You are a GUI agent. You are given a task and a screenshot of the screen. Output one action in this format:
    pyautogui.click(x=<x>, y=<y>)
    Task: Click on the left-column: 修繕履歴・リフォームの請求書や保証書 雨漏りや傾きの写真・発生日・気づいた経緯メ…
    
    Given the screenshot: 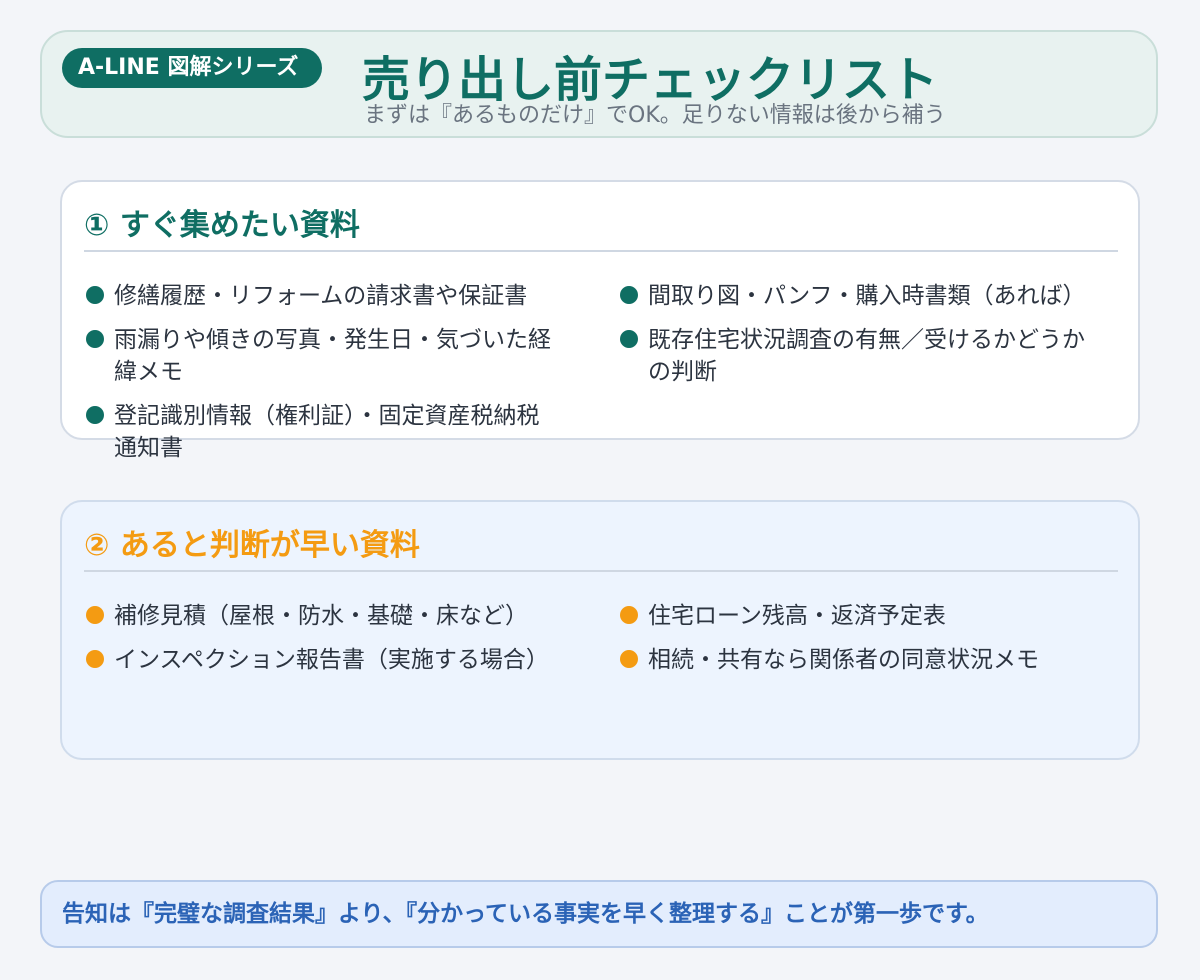 What is the action you would take?
    pyautogui.click(x=319, y=378)
    